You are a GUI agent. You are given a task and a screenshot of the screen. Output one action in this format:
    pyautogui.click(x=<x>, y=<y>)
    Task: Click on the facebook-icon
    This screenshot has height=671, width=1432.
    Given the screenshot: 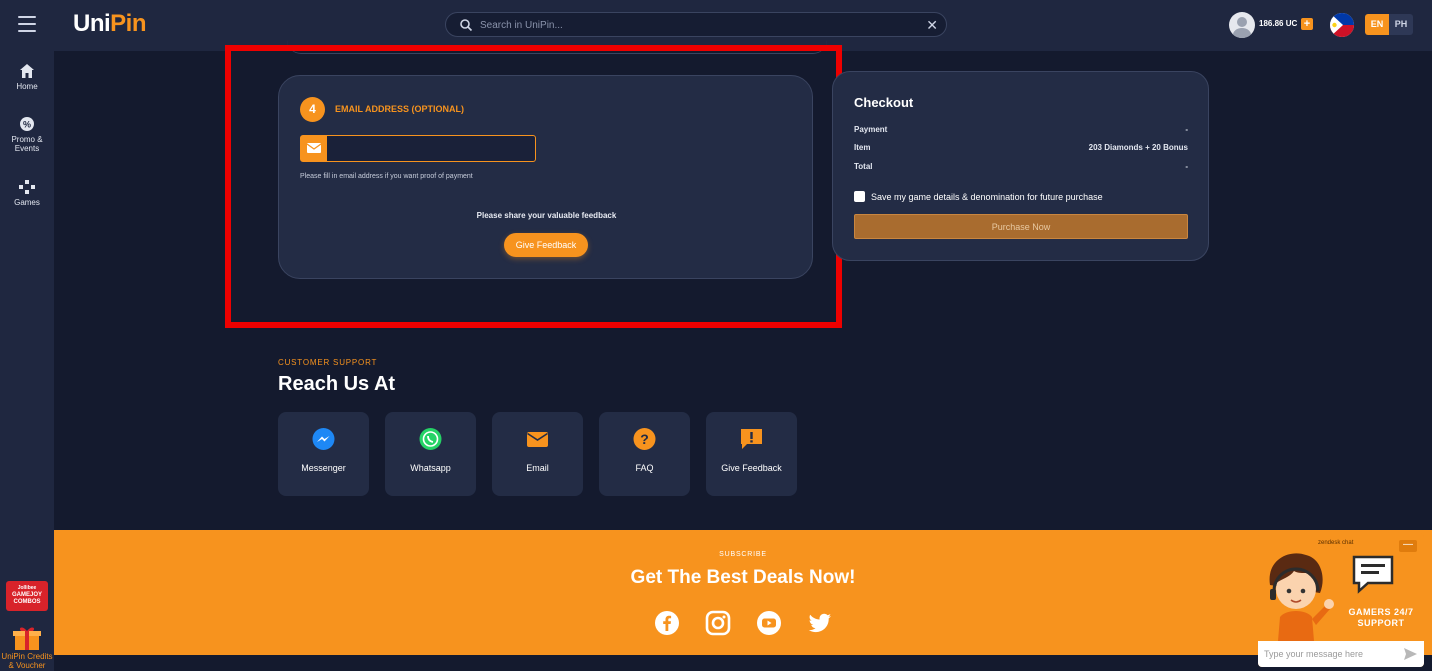 What is the action you would take?
    pyautogui.click(x=667, y=623)
    